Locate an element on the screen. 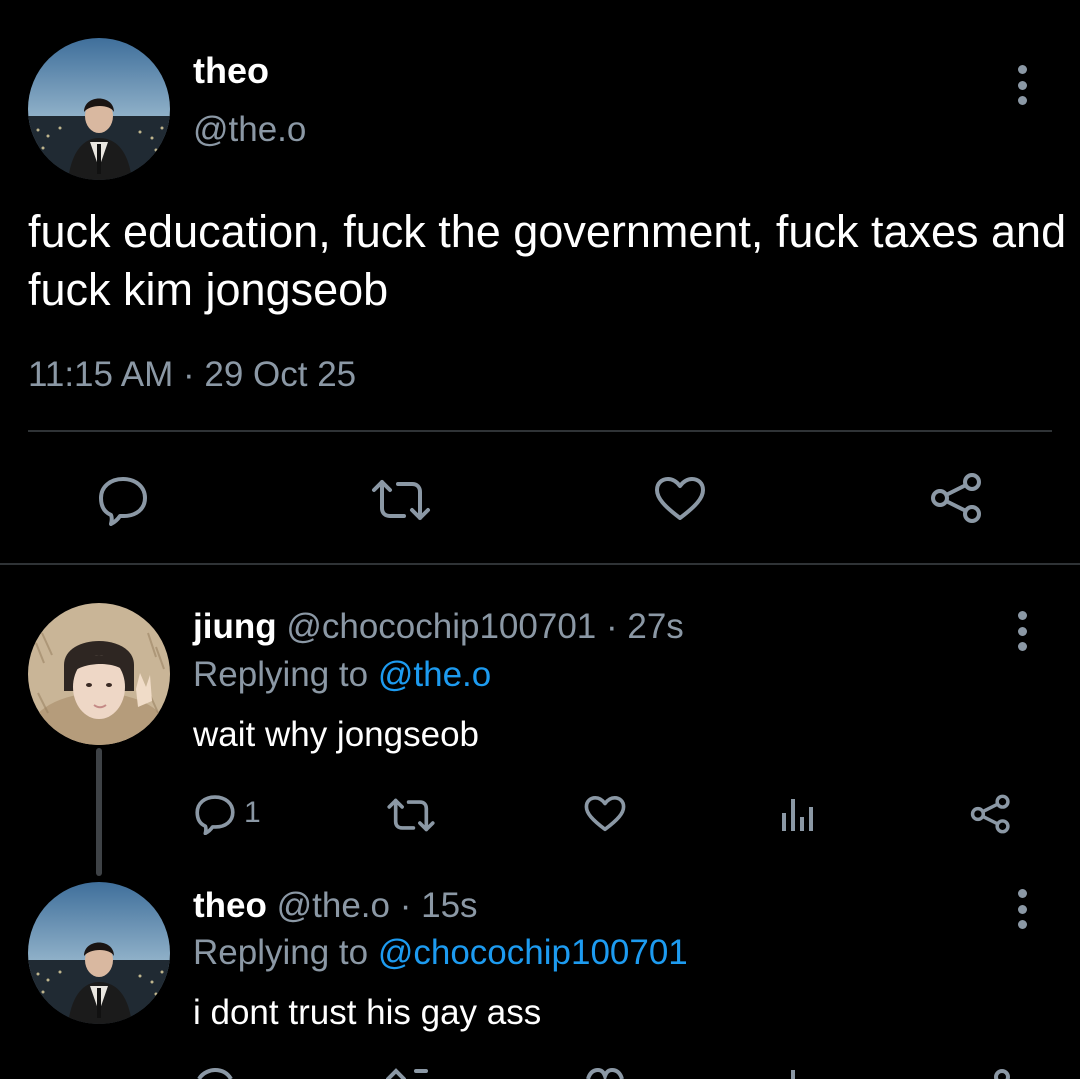 The width and height of the screenshot is (1080, 1079). main-tweet-timestamp: 11:15 AM · 29 Oct 25 is located at coordinates (192, 374).